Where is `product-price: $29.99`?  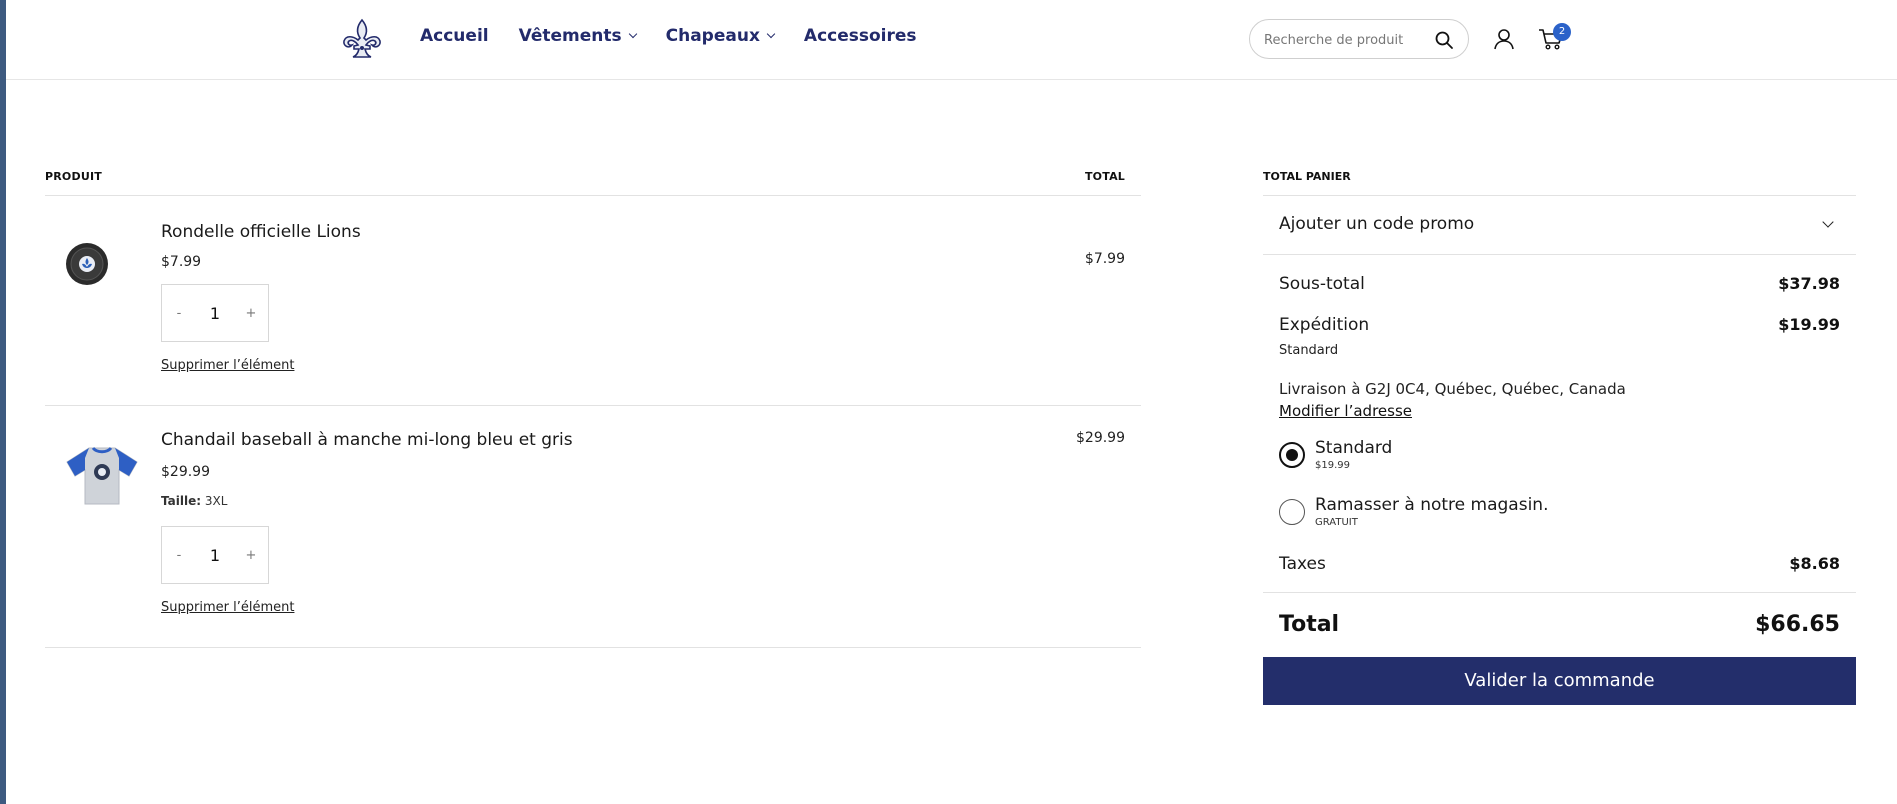 product-price: $29.99 is located at coordinates (185, 472).